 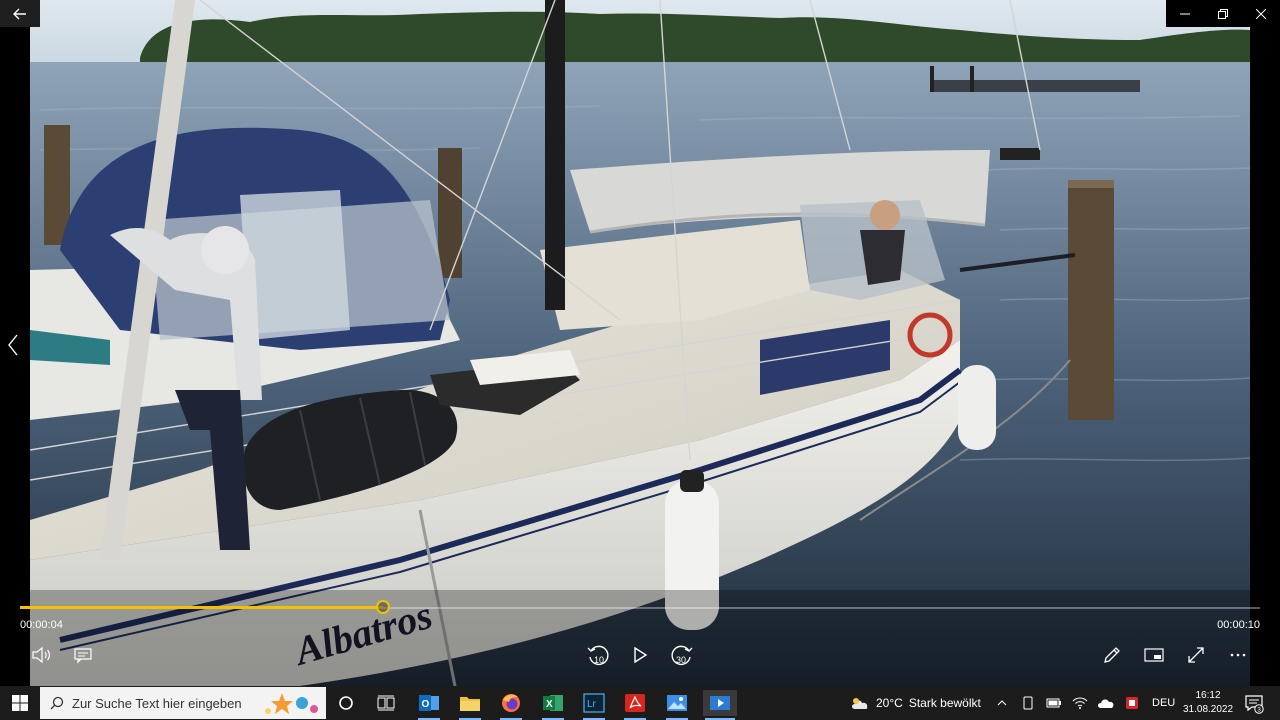 I want to click on seek-bar-progress, so click(x=201, y=607).